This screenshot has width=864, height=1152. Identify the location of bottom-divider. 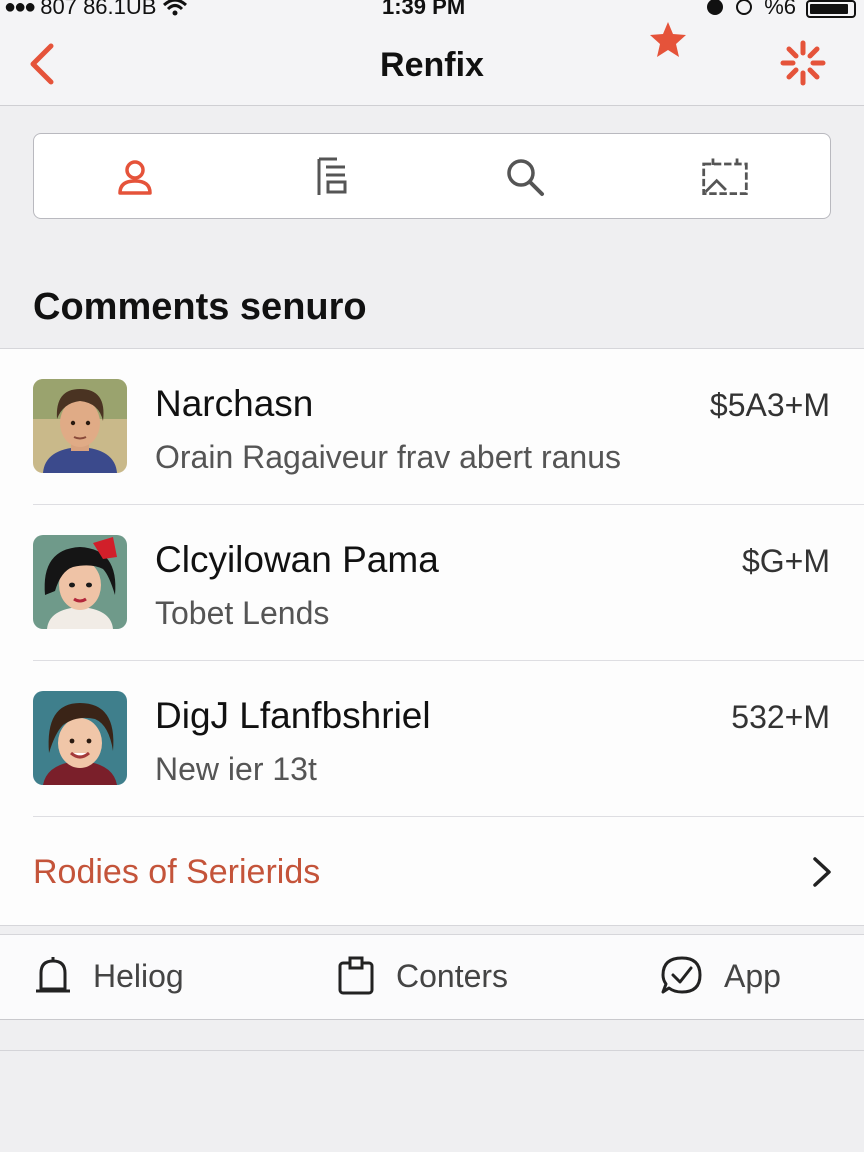
(432, 1050).